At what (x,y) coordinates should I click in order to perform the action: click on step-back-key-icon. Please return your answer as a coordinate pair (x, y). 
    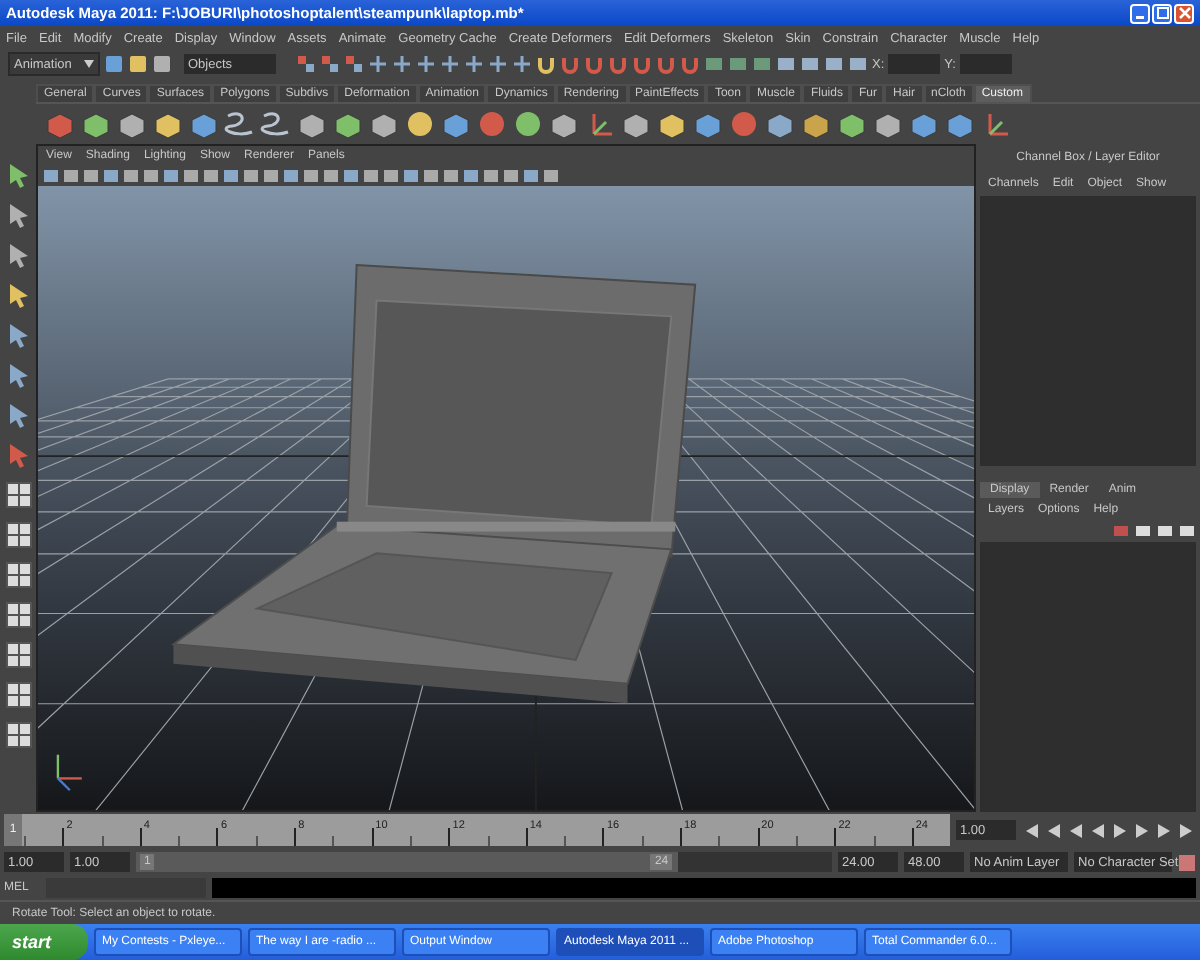
    Looking at the image, I should click on (1054, 830).